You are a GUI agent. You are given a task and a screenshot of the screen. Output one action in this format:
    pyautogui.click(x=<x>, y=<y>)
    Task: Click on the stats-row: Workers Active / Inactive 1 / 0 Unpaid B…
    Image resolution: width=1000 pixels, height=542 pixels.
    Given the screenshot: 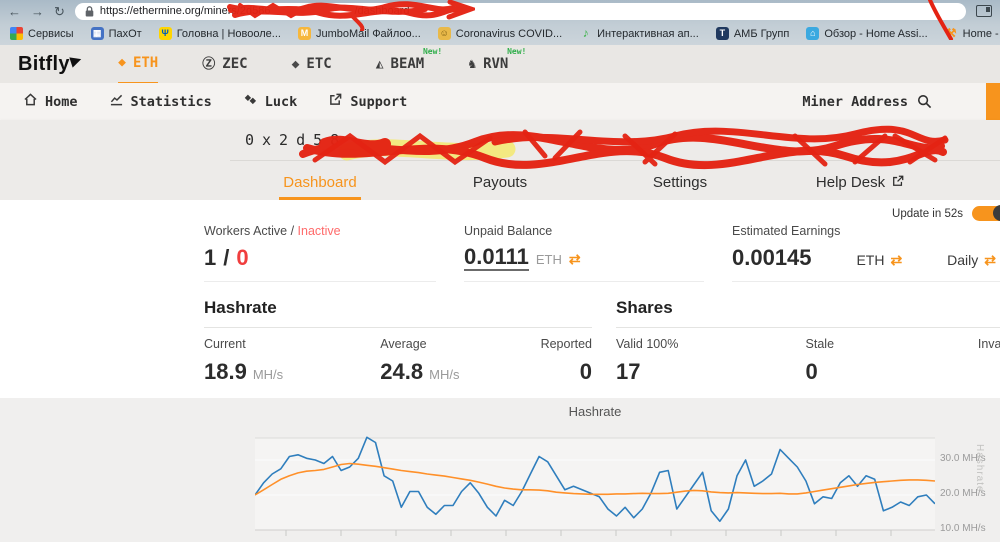 What is the action you would take?
    pyautogui.click(x=602, y=253)
    